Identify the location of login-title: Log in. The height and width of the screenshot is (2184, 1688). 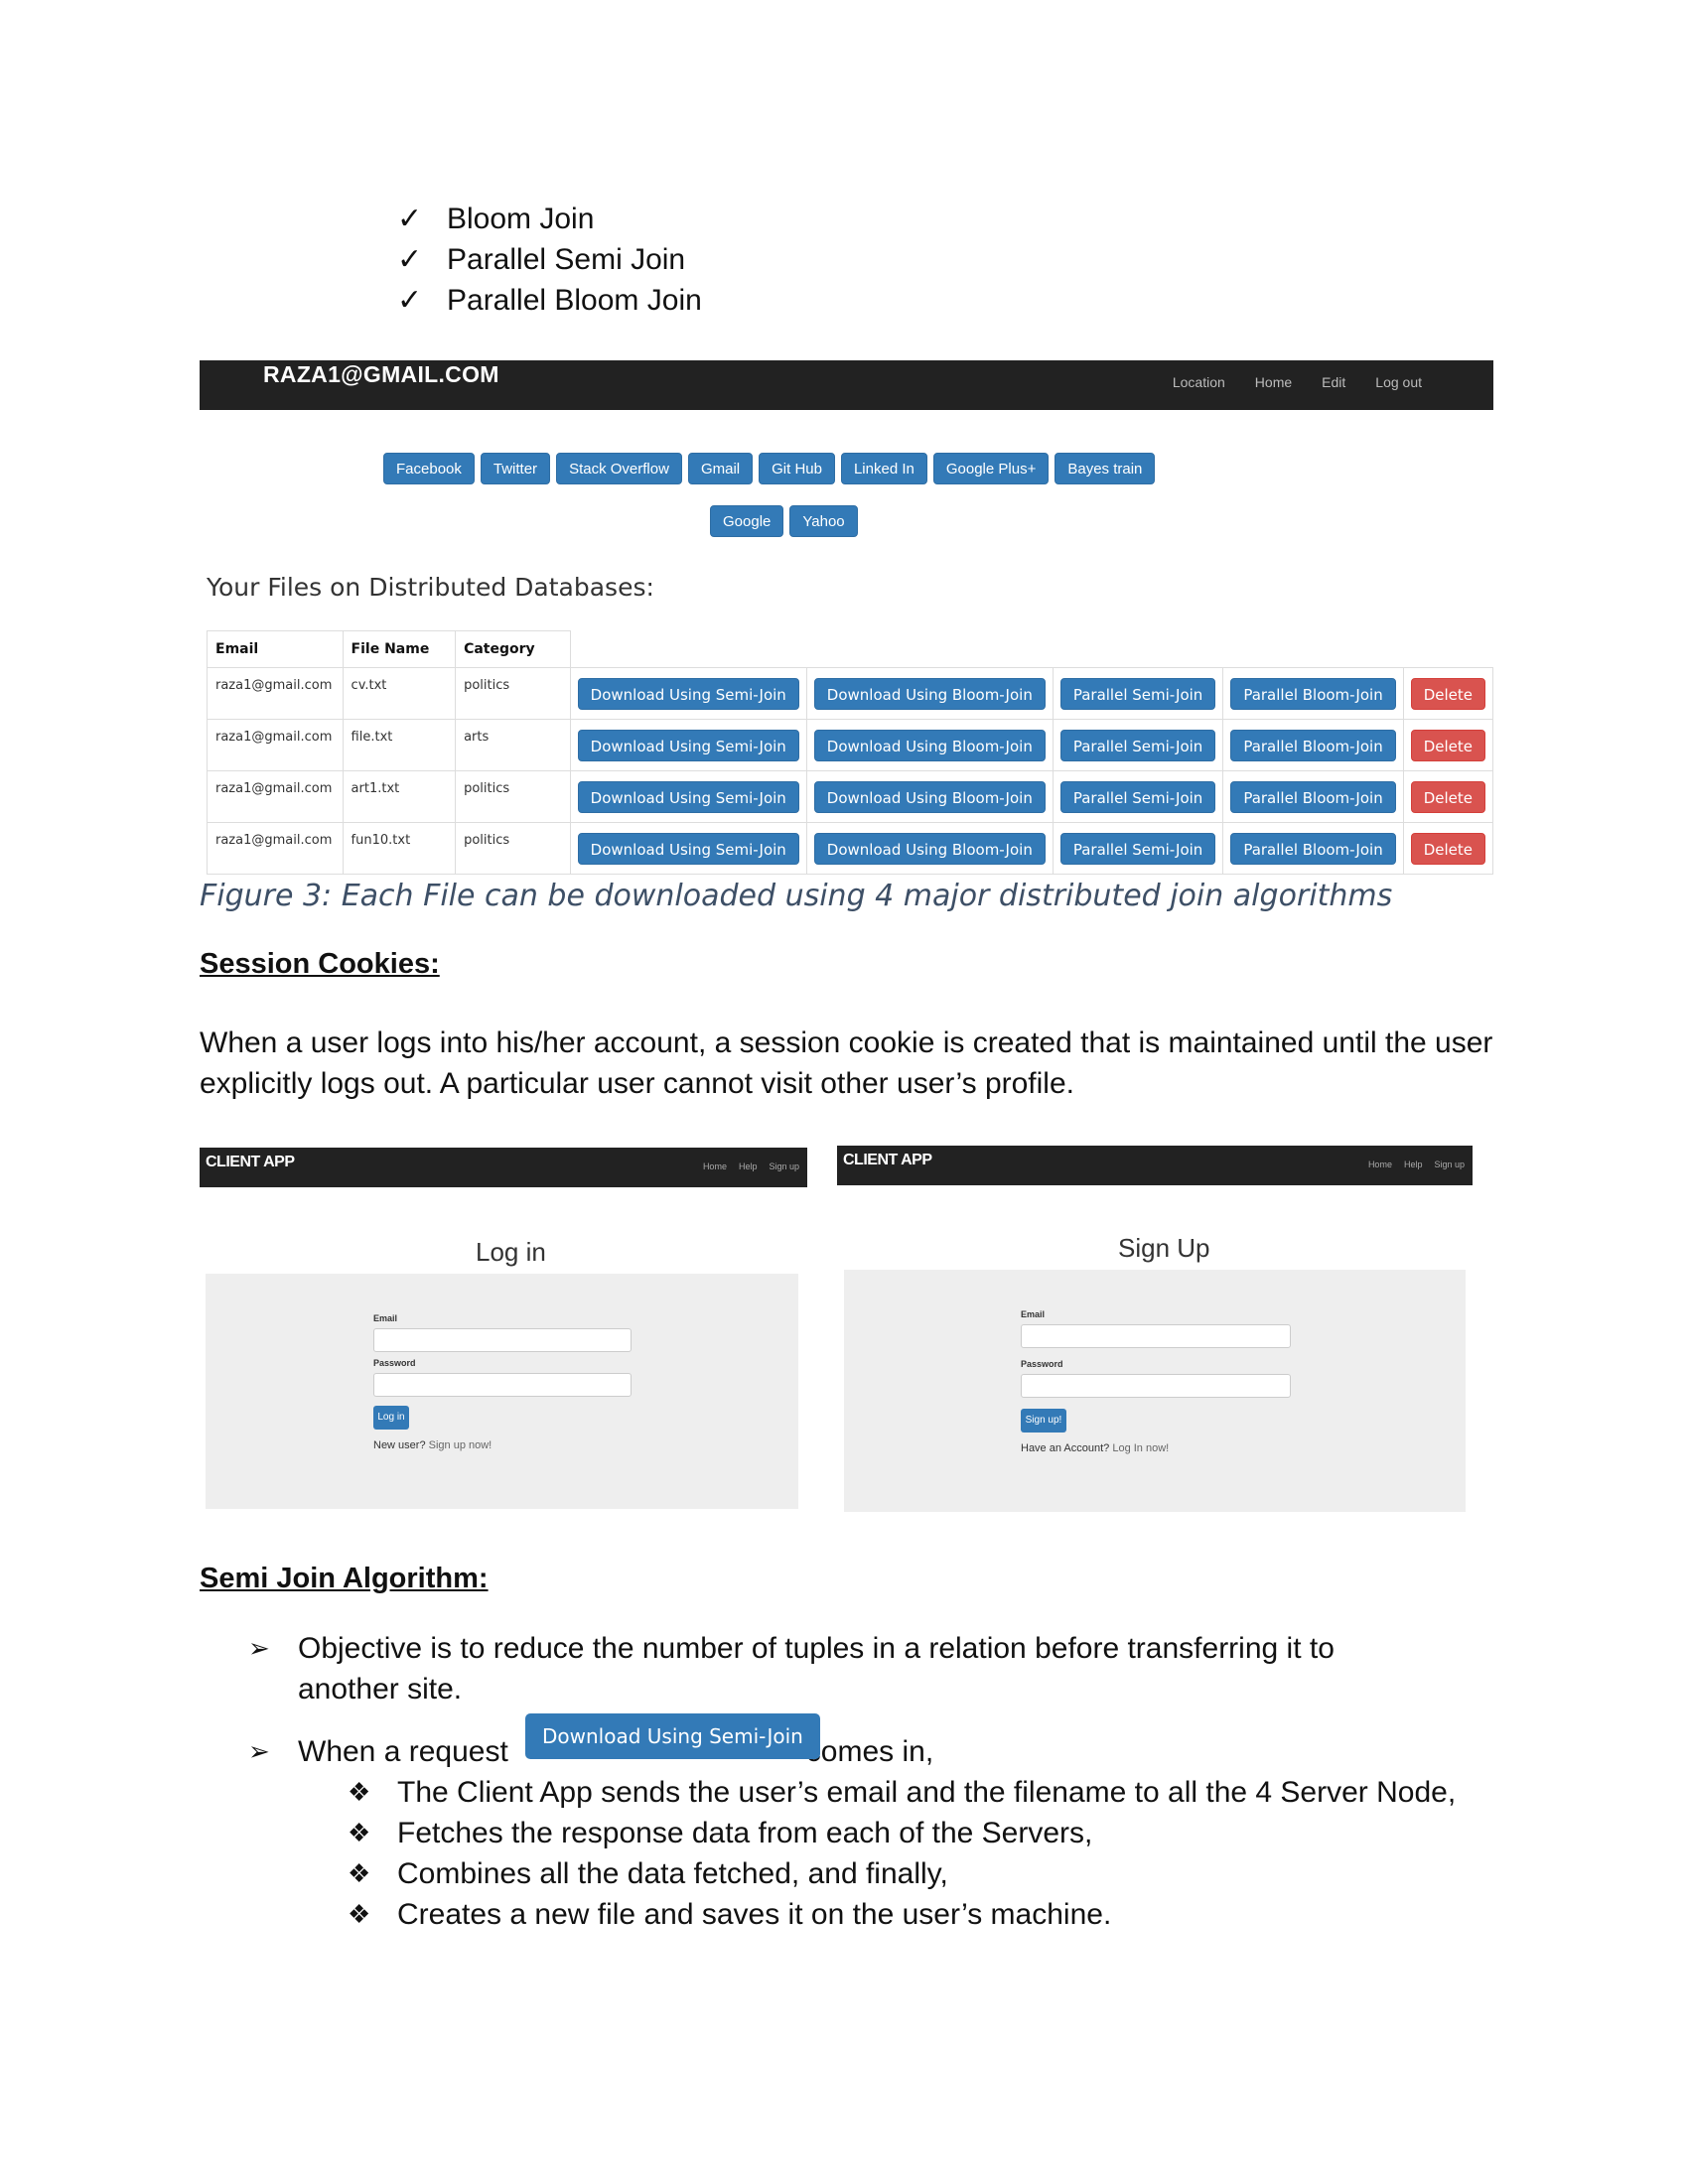
(511, 1252).